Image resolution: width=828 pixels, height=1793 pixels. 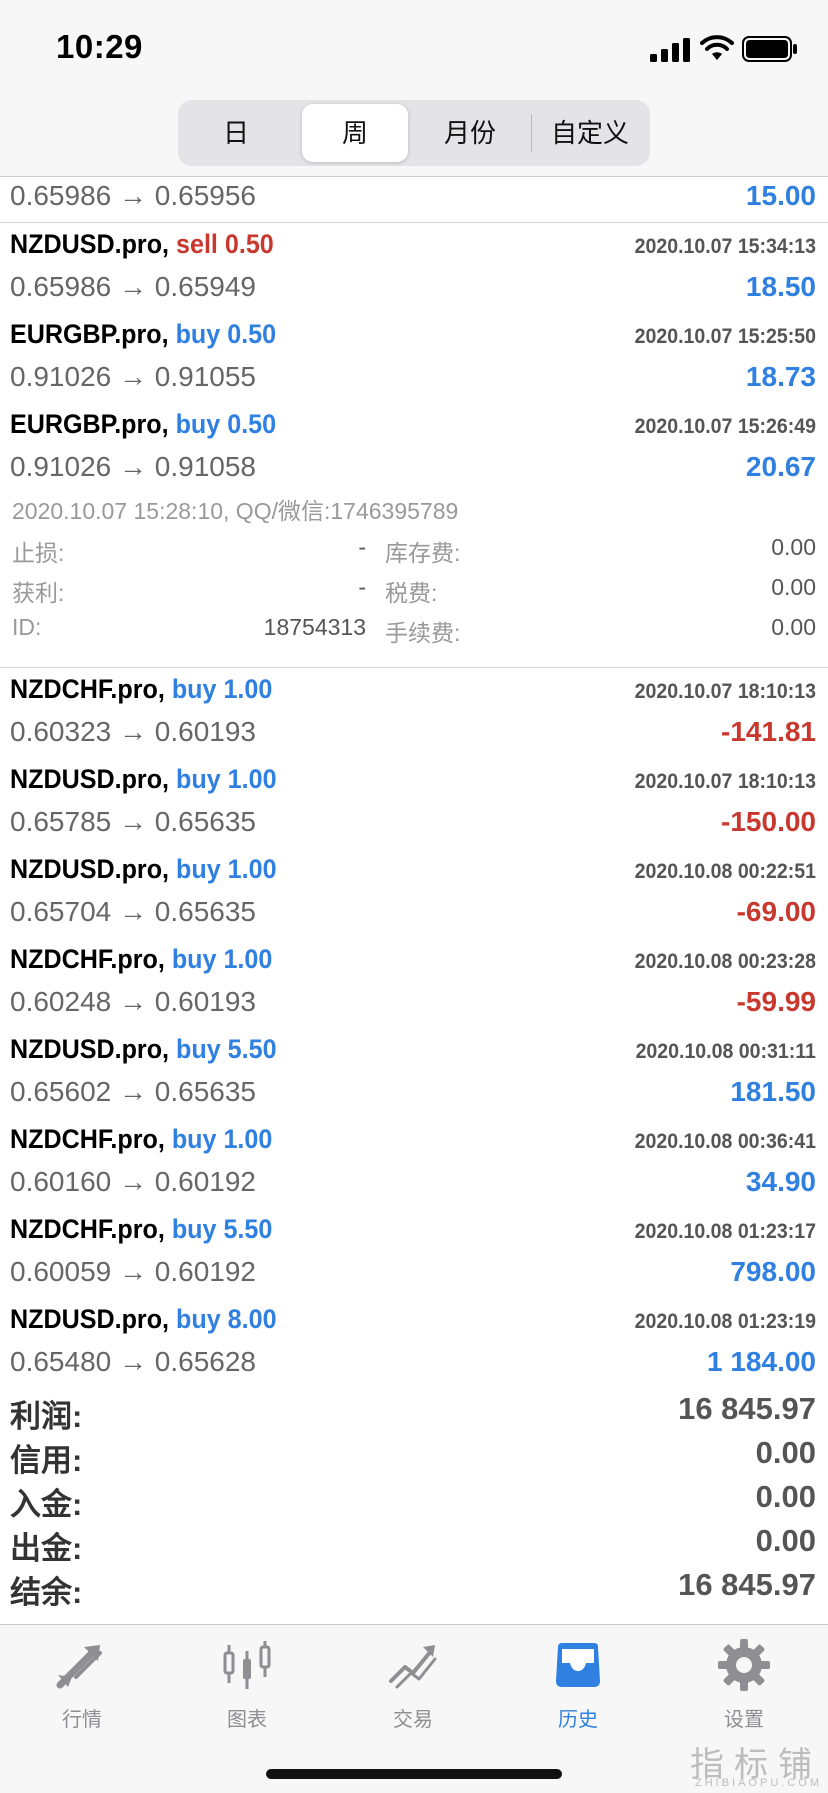 What do you see at coordinates (578, 1665) in the screenshot?
I see `history-tray-icon` at bounding box center [578, 1665].